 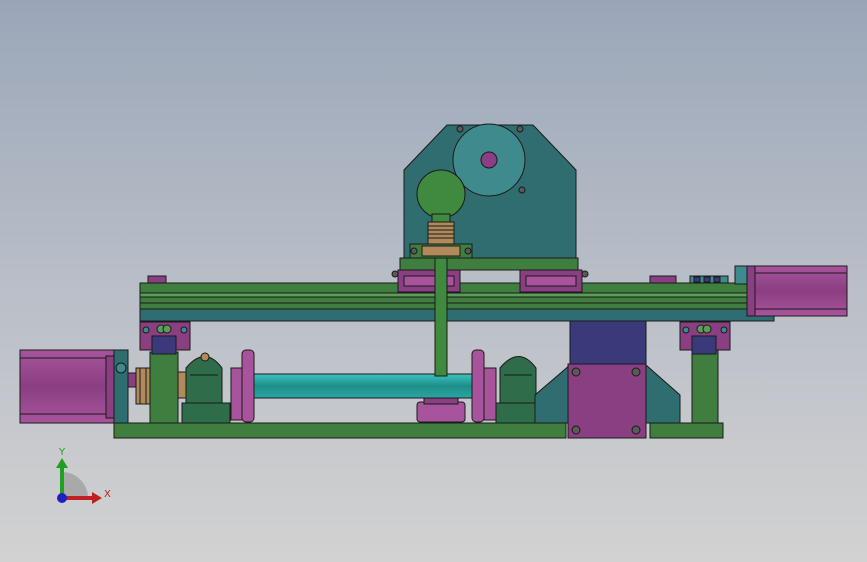 I want to click on carriage-bolt-left, so click(x=395, y=274).